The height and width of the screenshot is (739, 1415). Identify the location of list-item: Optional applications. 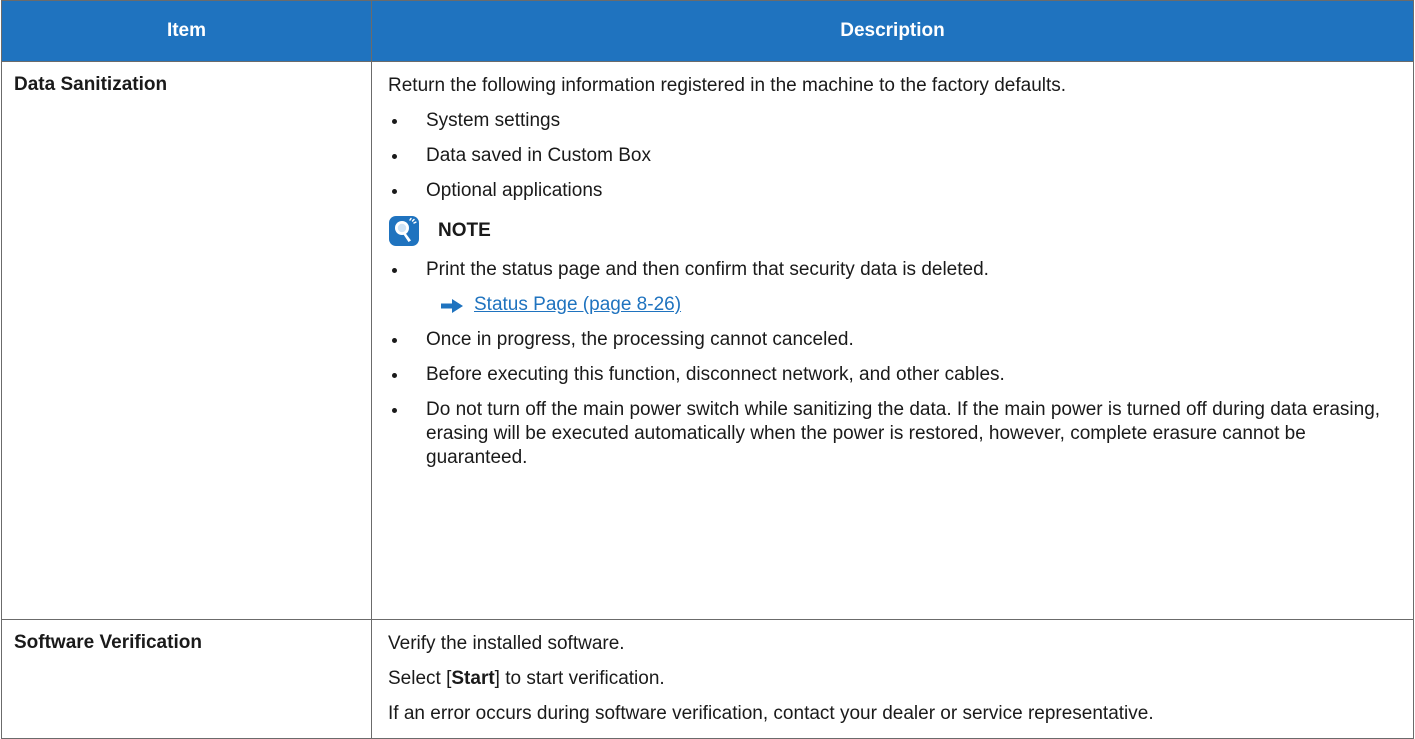
(892, 191).